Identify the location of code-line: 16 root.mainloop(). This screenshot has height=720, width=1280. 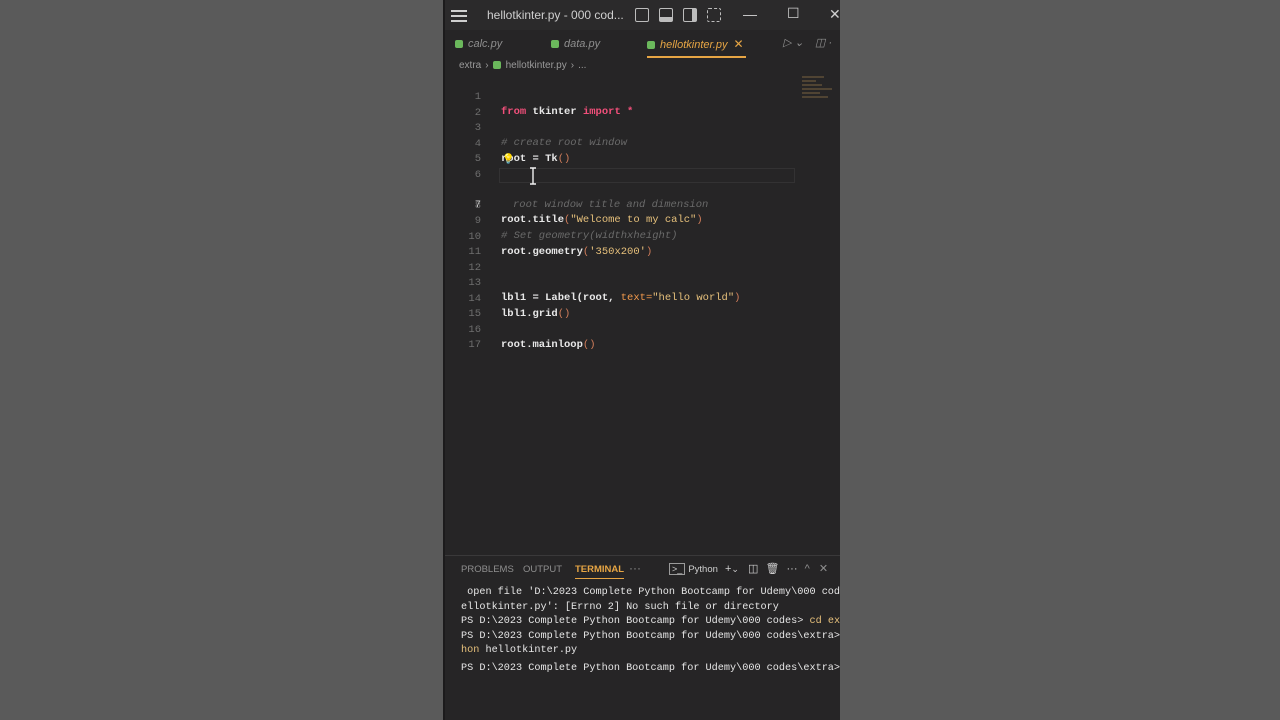
(642, 329).